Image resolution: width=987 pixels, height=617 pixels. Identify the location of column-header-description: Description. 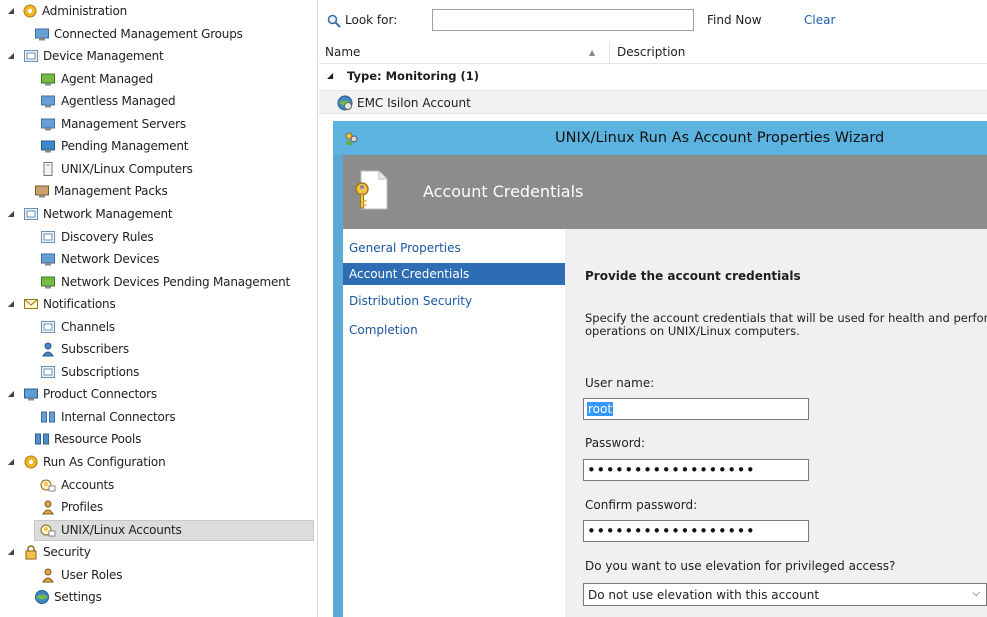
(651, 52).